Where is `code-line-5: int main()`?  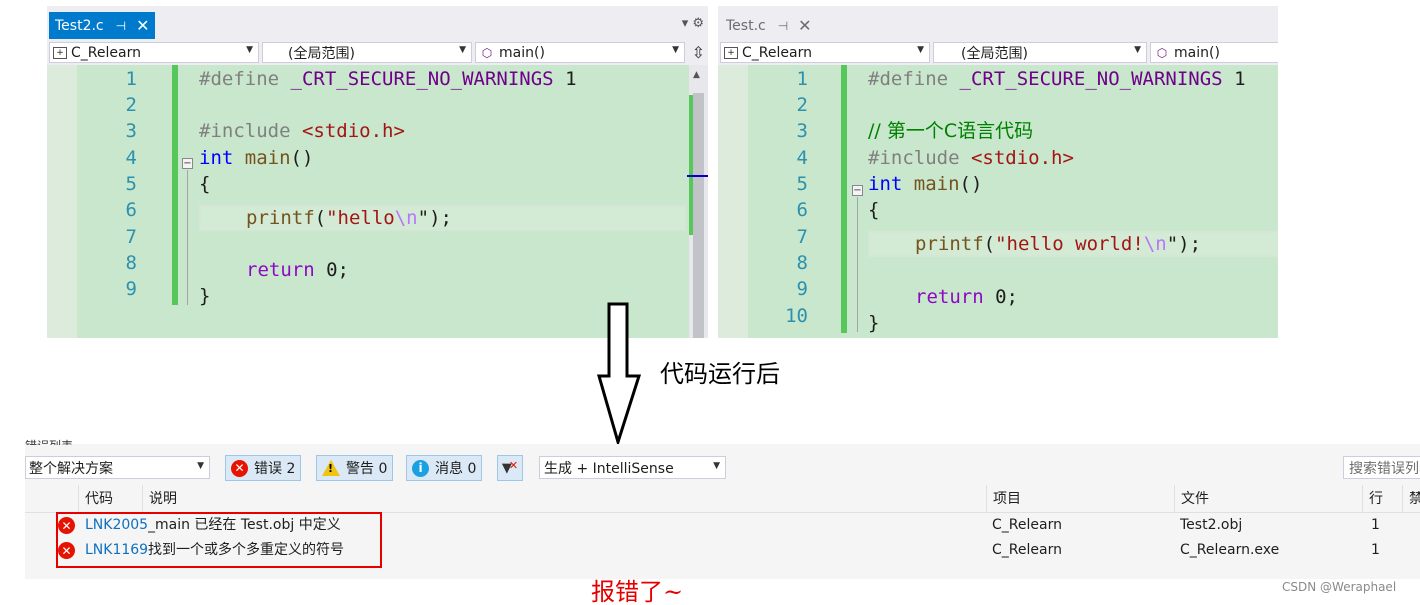 code-line-5: int main() is located at coordinates (1073, 184).